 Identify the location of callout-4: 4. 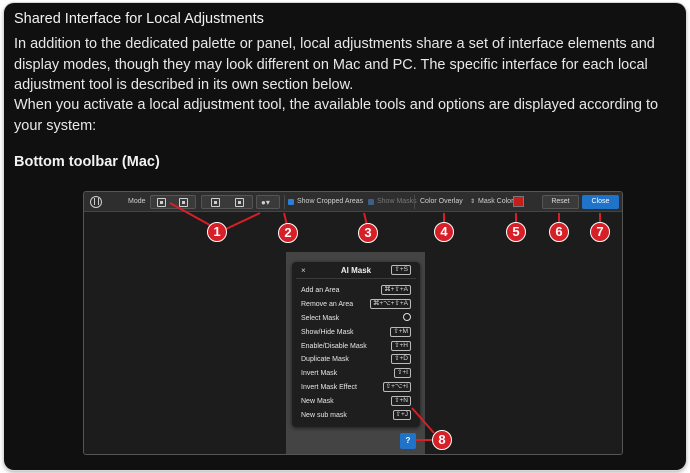
(444, 232).